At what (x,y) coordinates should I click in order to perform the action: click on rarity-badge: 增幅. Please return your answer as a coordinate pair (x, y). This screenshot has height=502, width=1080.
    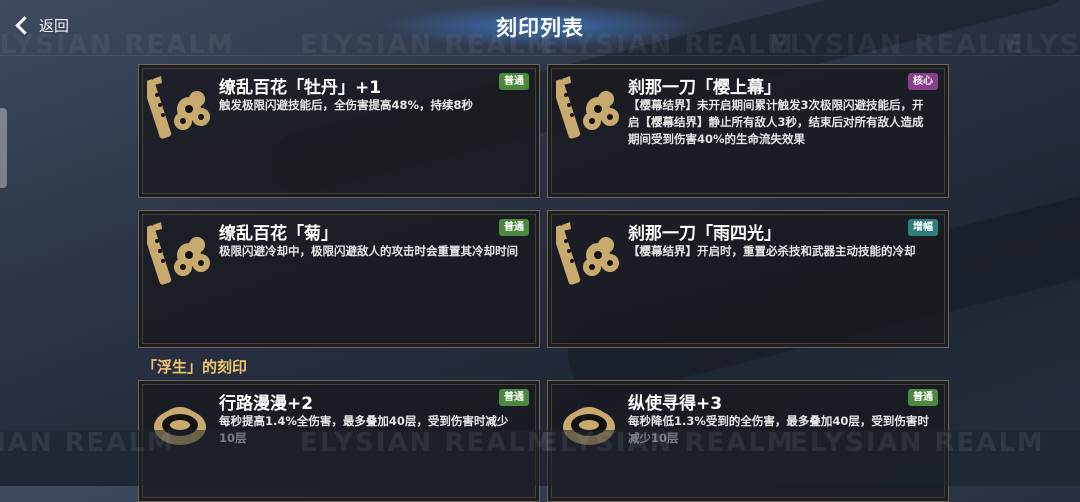
    Looking at the image, I should click on (923, 227).